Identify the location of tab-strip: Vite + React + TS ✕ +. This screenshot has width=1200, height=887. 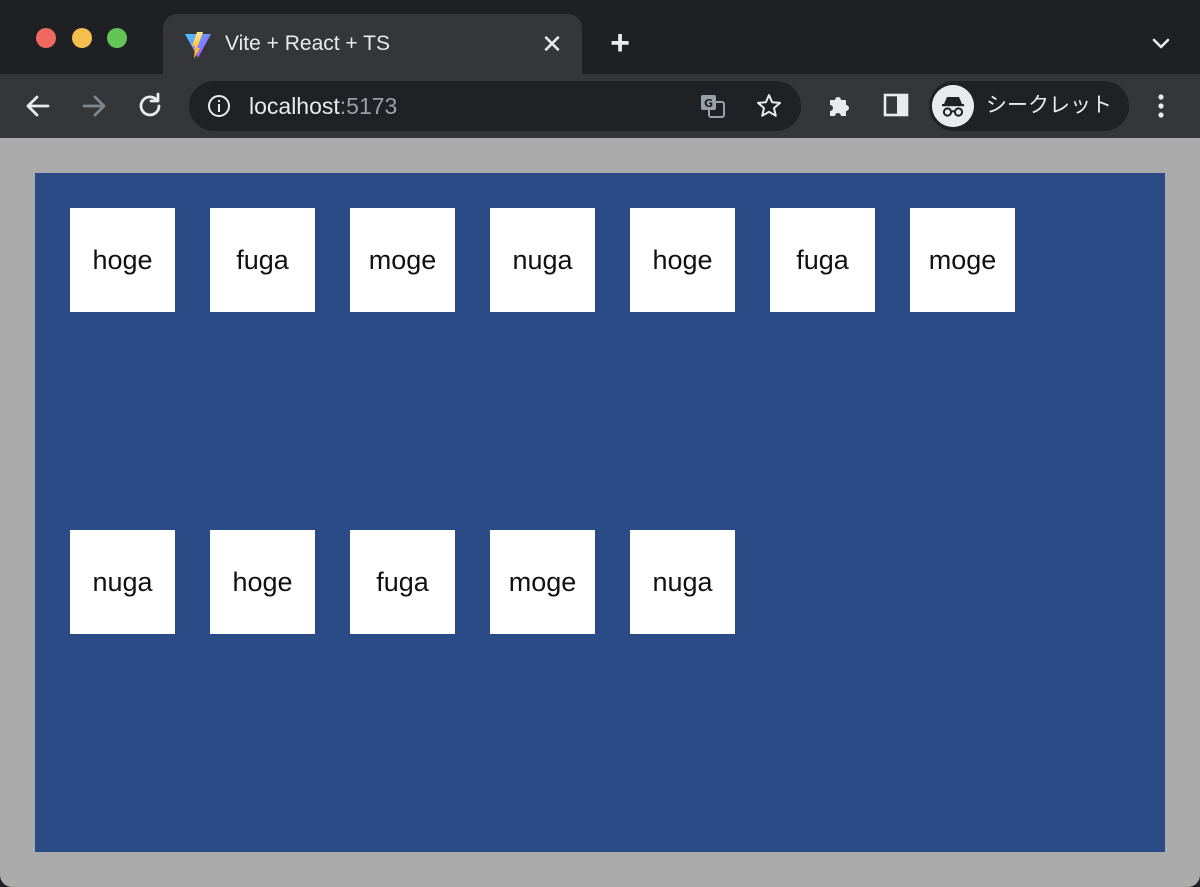
(600, 37).